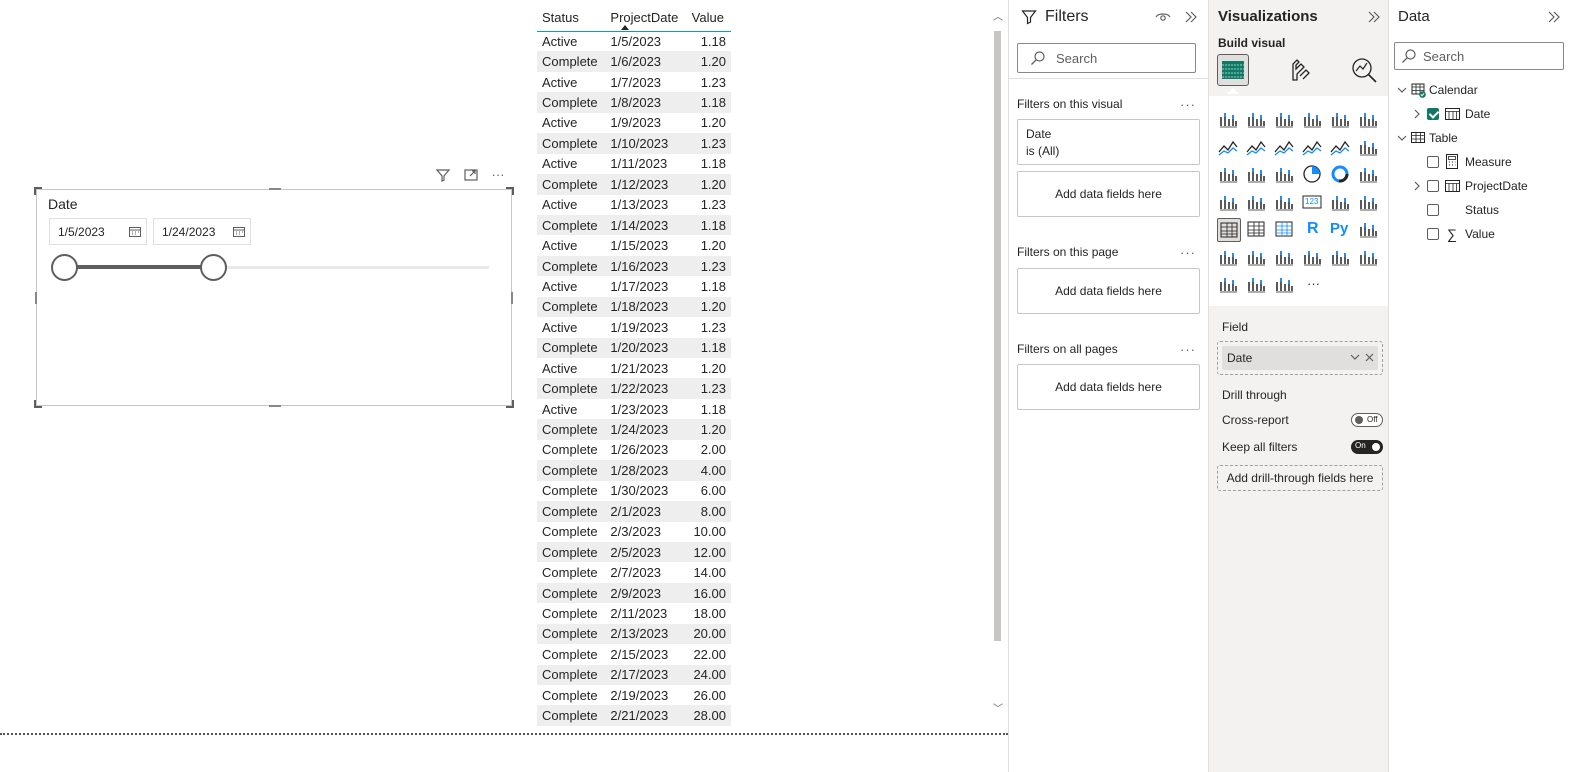 The width and height of the screenshot is (1577, 772). Describe the element at coordinates (1488, 234) in the screenshot. I see `tree-item-value: ∑ Value` at that location.